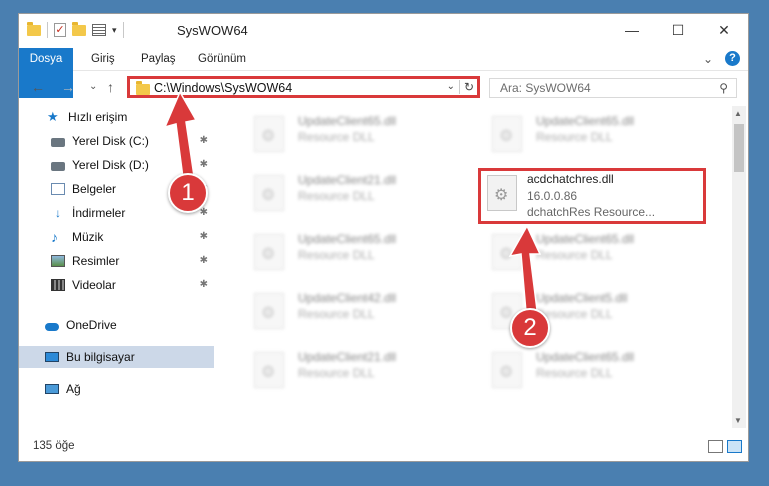  I want to click on arrow-to-highlighted-file, so click(525, 268).